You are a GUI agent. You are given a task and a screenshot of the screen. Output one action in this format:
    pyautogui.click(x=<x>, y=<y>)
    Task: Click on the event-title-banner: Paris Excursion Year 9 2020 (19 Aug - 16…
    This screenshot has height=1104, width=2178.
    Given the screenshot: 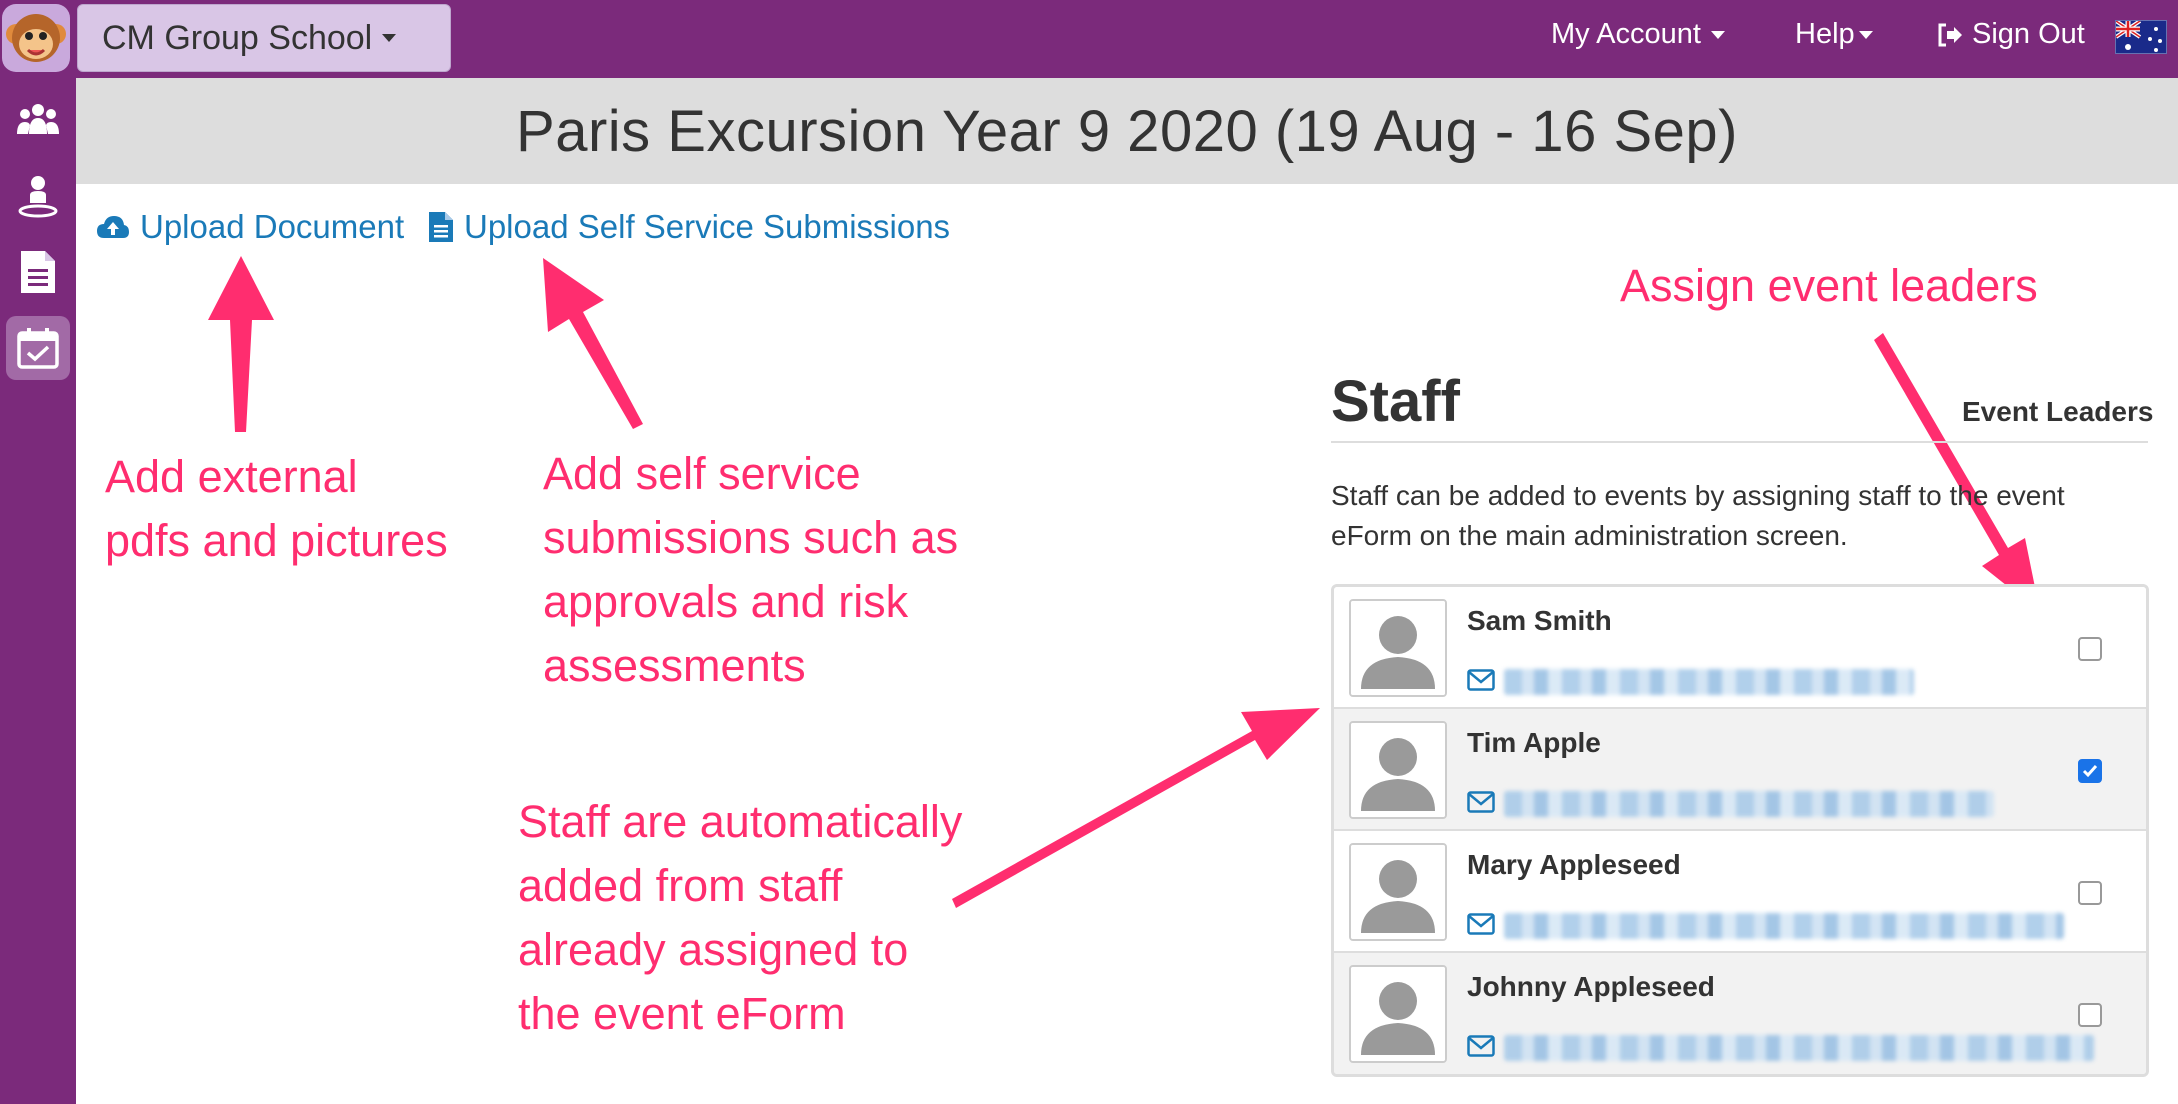 What is the action you would take?
    pyautogui.click(x=1127, y=131)
    